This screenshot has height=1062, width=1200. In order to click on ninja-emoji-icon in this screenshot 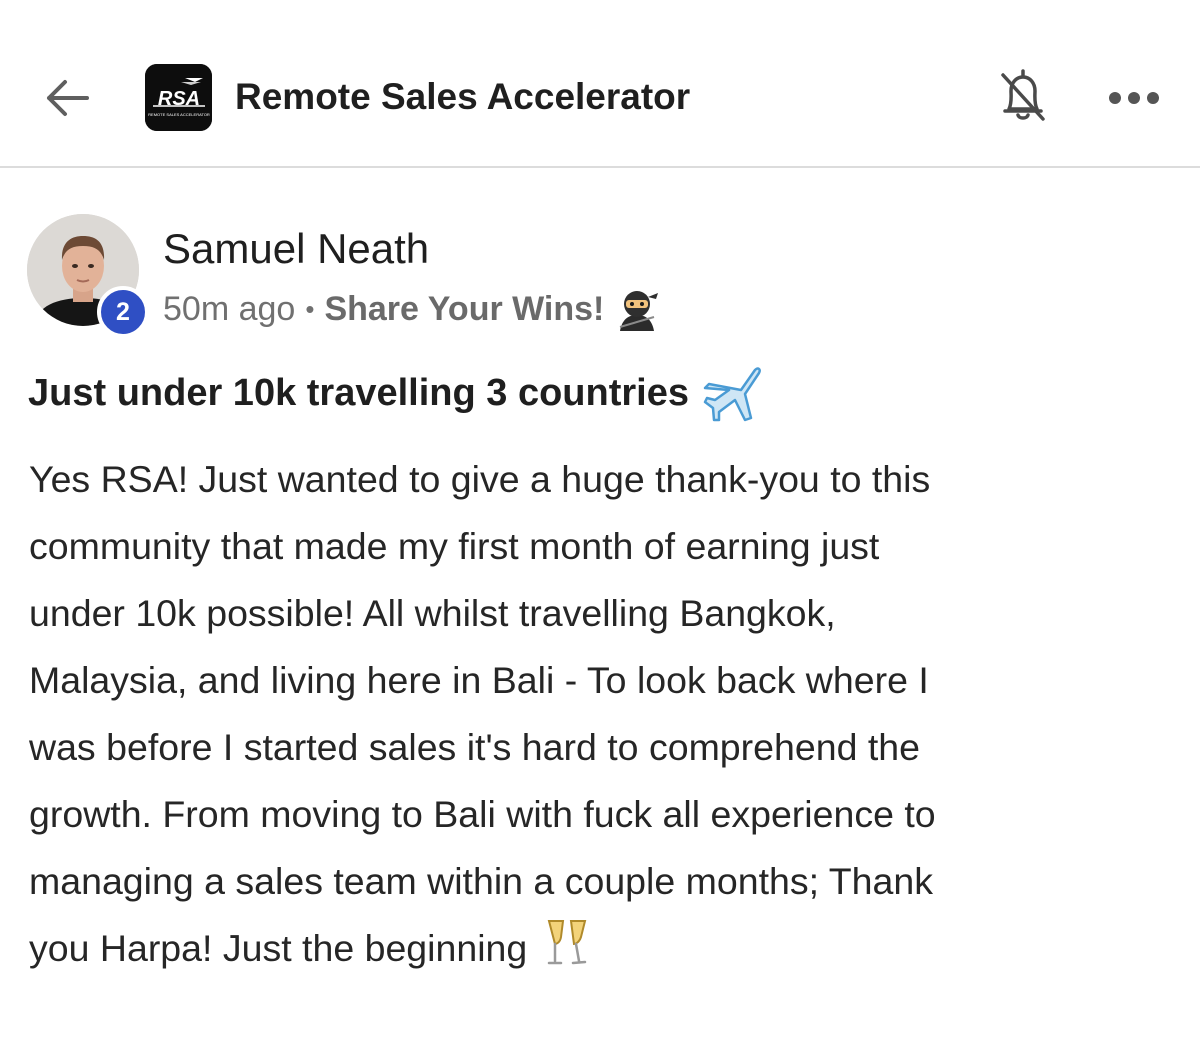, I will do `click(639, 311)`.